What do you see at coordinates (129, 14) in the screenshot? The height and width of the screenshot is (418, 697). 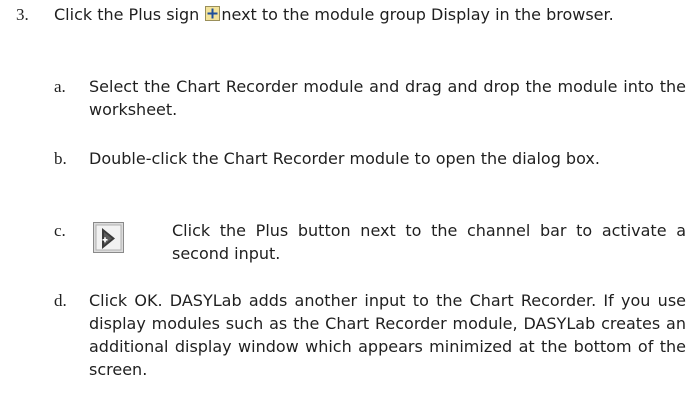 I see `step-text-before-icon: Click the Plus sign` at bounding box center [129, 14].